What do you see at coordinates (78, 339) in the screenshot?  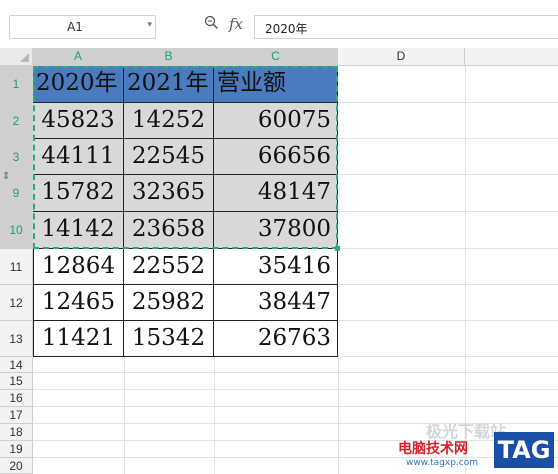 I see `cell-a13: 11421` at bounding box center [78, 339].